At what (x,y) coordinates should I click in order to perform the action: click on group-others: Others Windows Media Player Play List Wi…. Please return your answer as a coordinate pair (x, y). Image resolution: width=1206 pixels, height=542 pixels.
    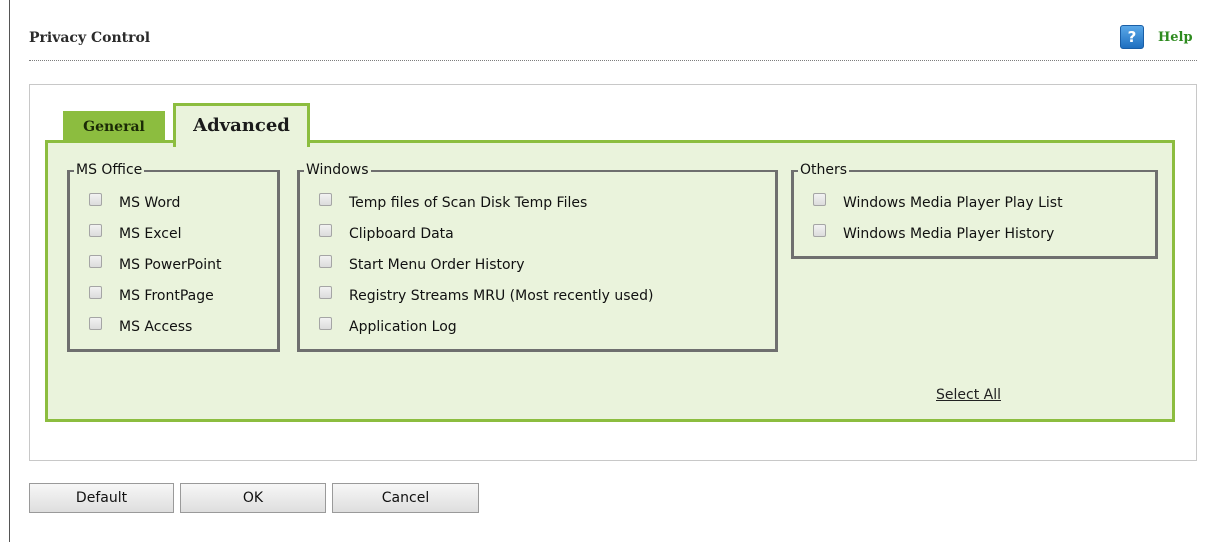
    Looking at the image, I should click on (974, 210).